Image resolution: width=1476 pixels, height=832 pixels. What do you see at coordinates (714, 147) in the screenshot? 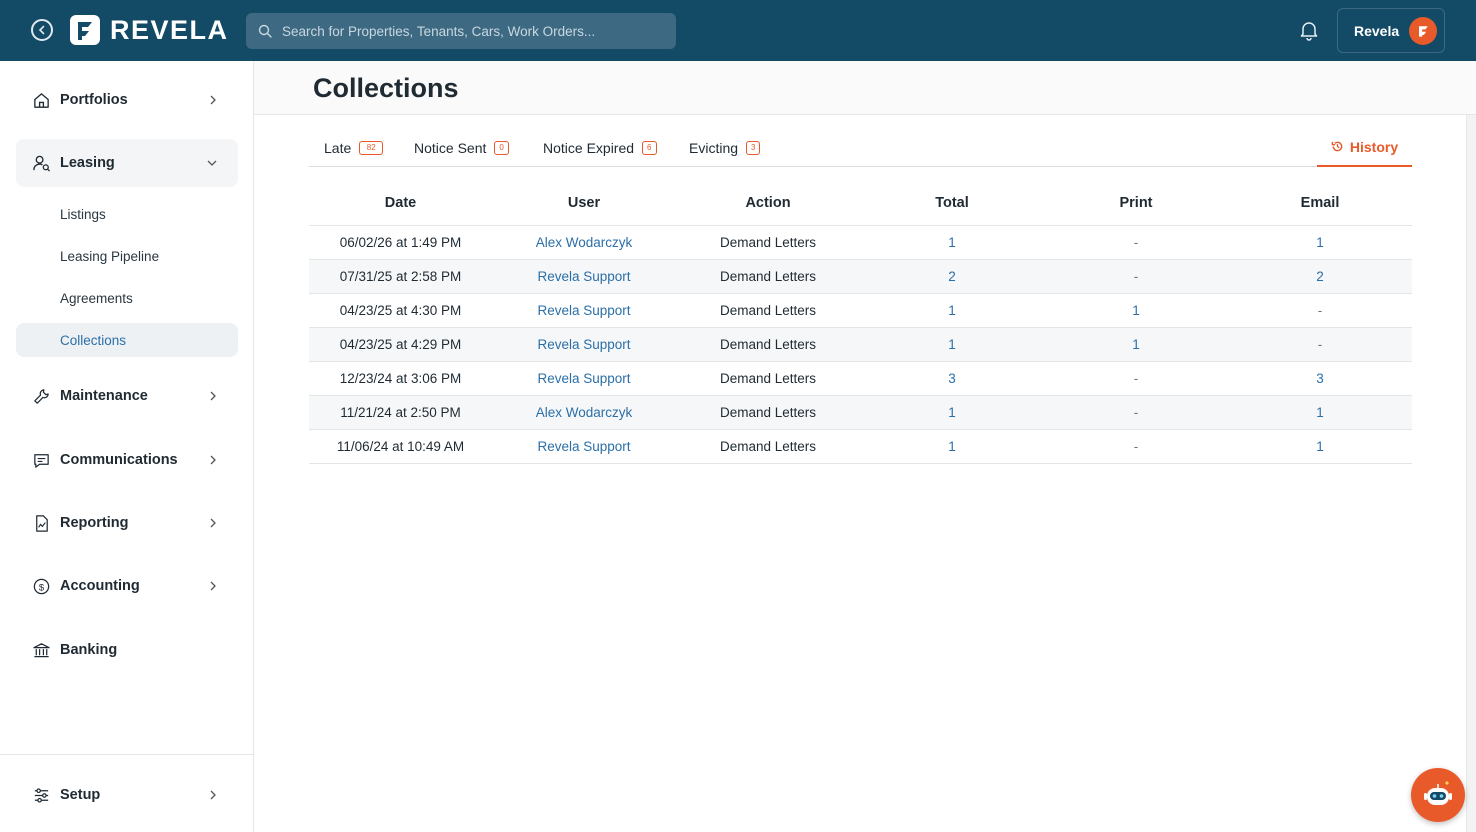
I see `tab-label: Evicting` at bounding box center [714, 147].